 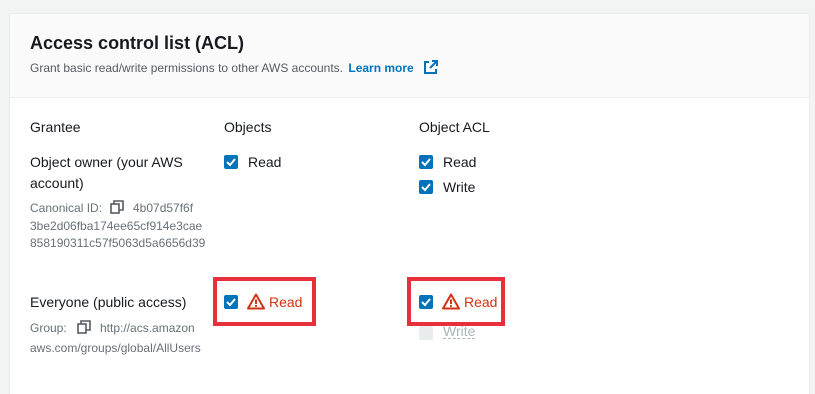 I want to click on learn-more-link: Learn more, so click(x=380, y=68).